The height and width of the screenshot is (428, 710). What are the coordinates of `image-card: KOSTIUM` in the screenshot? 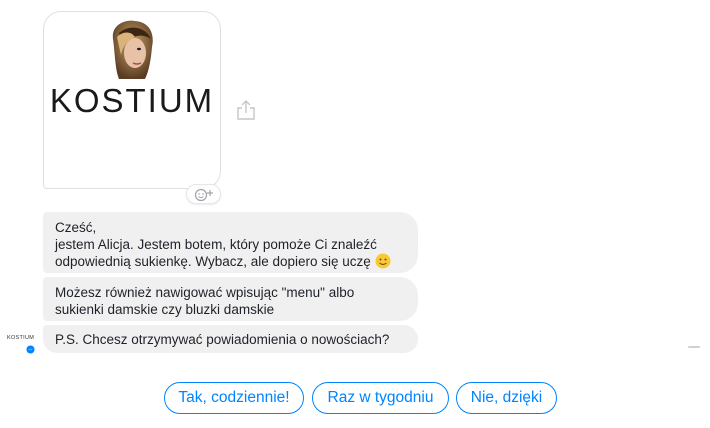 It's located at (132, 100).